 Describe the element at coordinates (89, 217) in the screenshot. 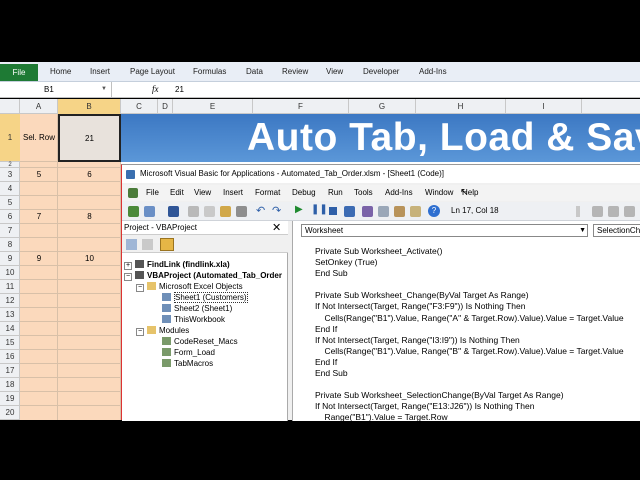

I see `cell-b6: 8` at that location.